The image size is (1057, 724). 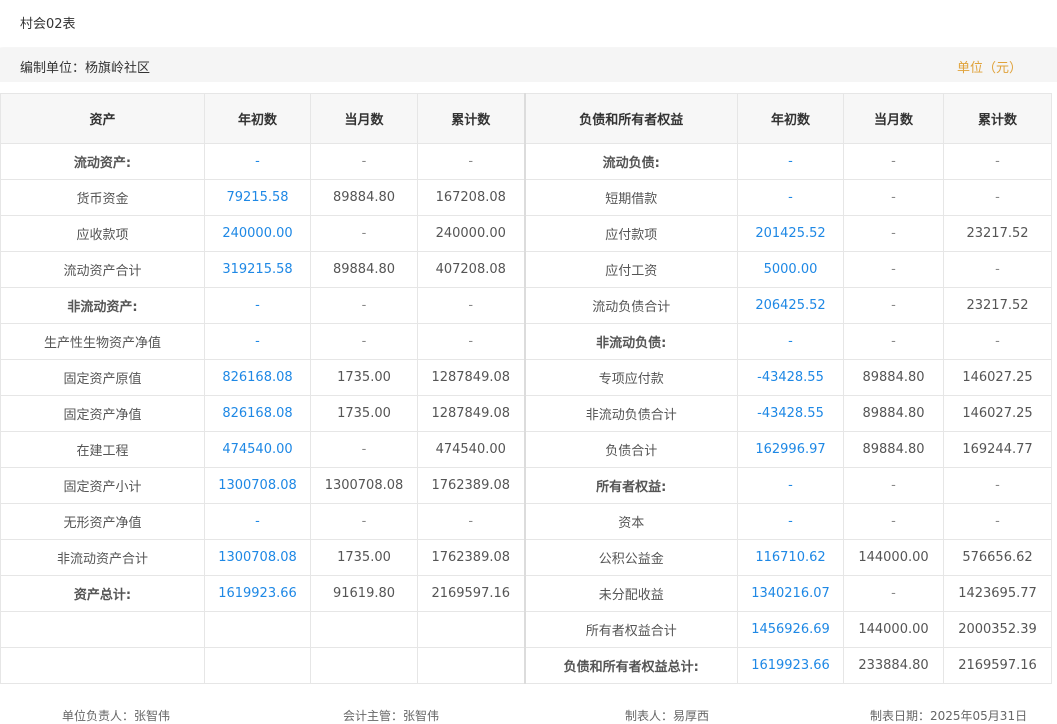 What do you see at coordinates (85, 68) in the screenshot?
I see `org-name: 编制单位：杨旗岭社区` at bounding box center [85, 68].